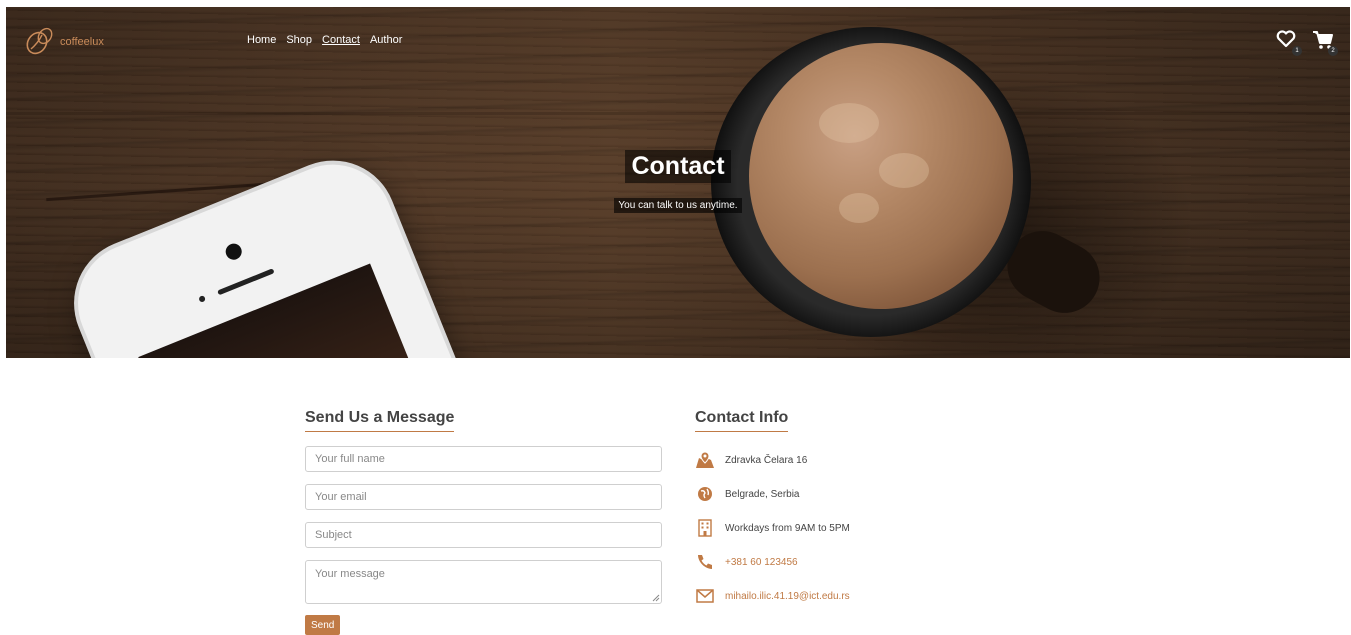  What do you see at coordinates (299, 40) in the screenshot?
I see `nav-shop: Shop` at bounding box center [299, 40].